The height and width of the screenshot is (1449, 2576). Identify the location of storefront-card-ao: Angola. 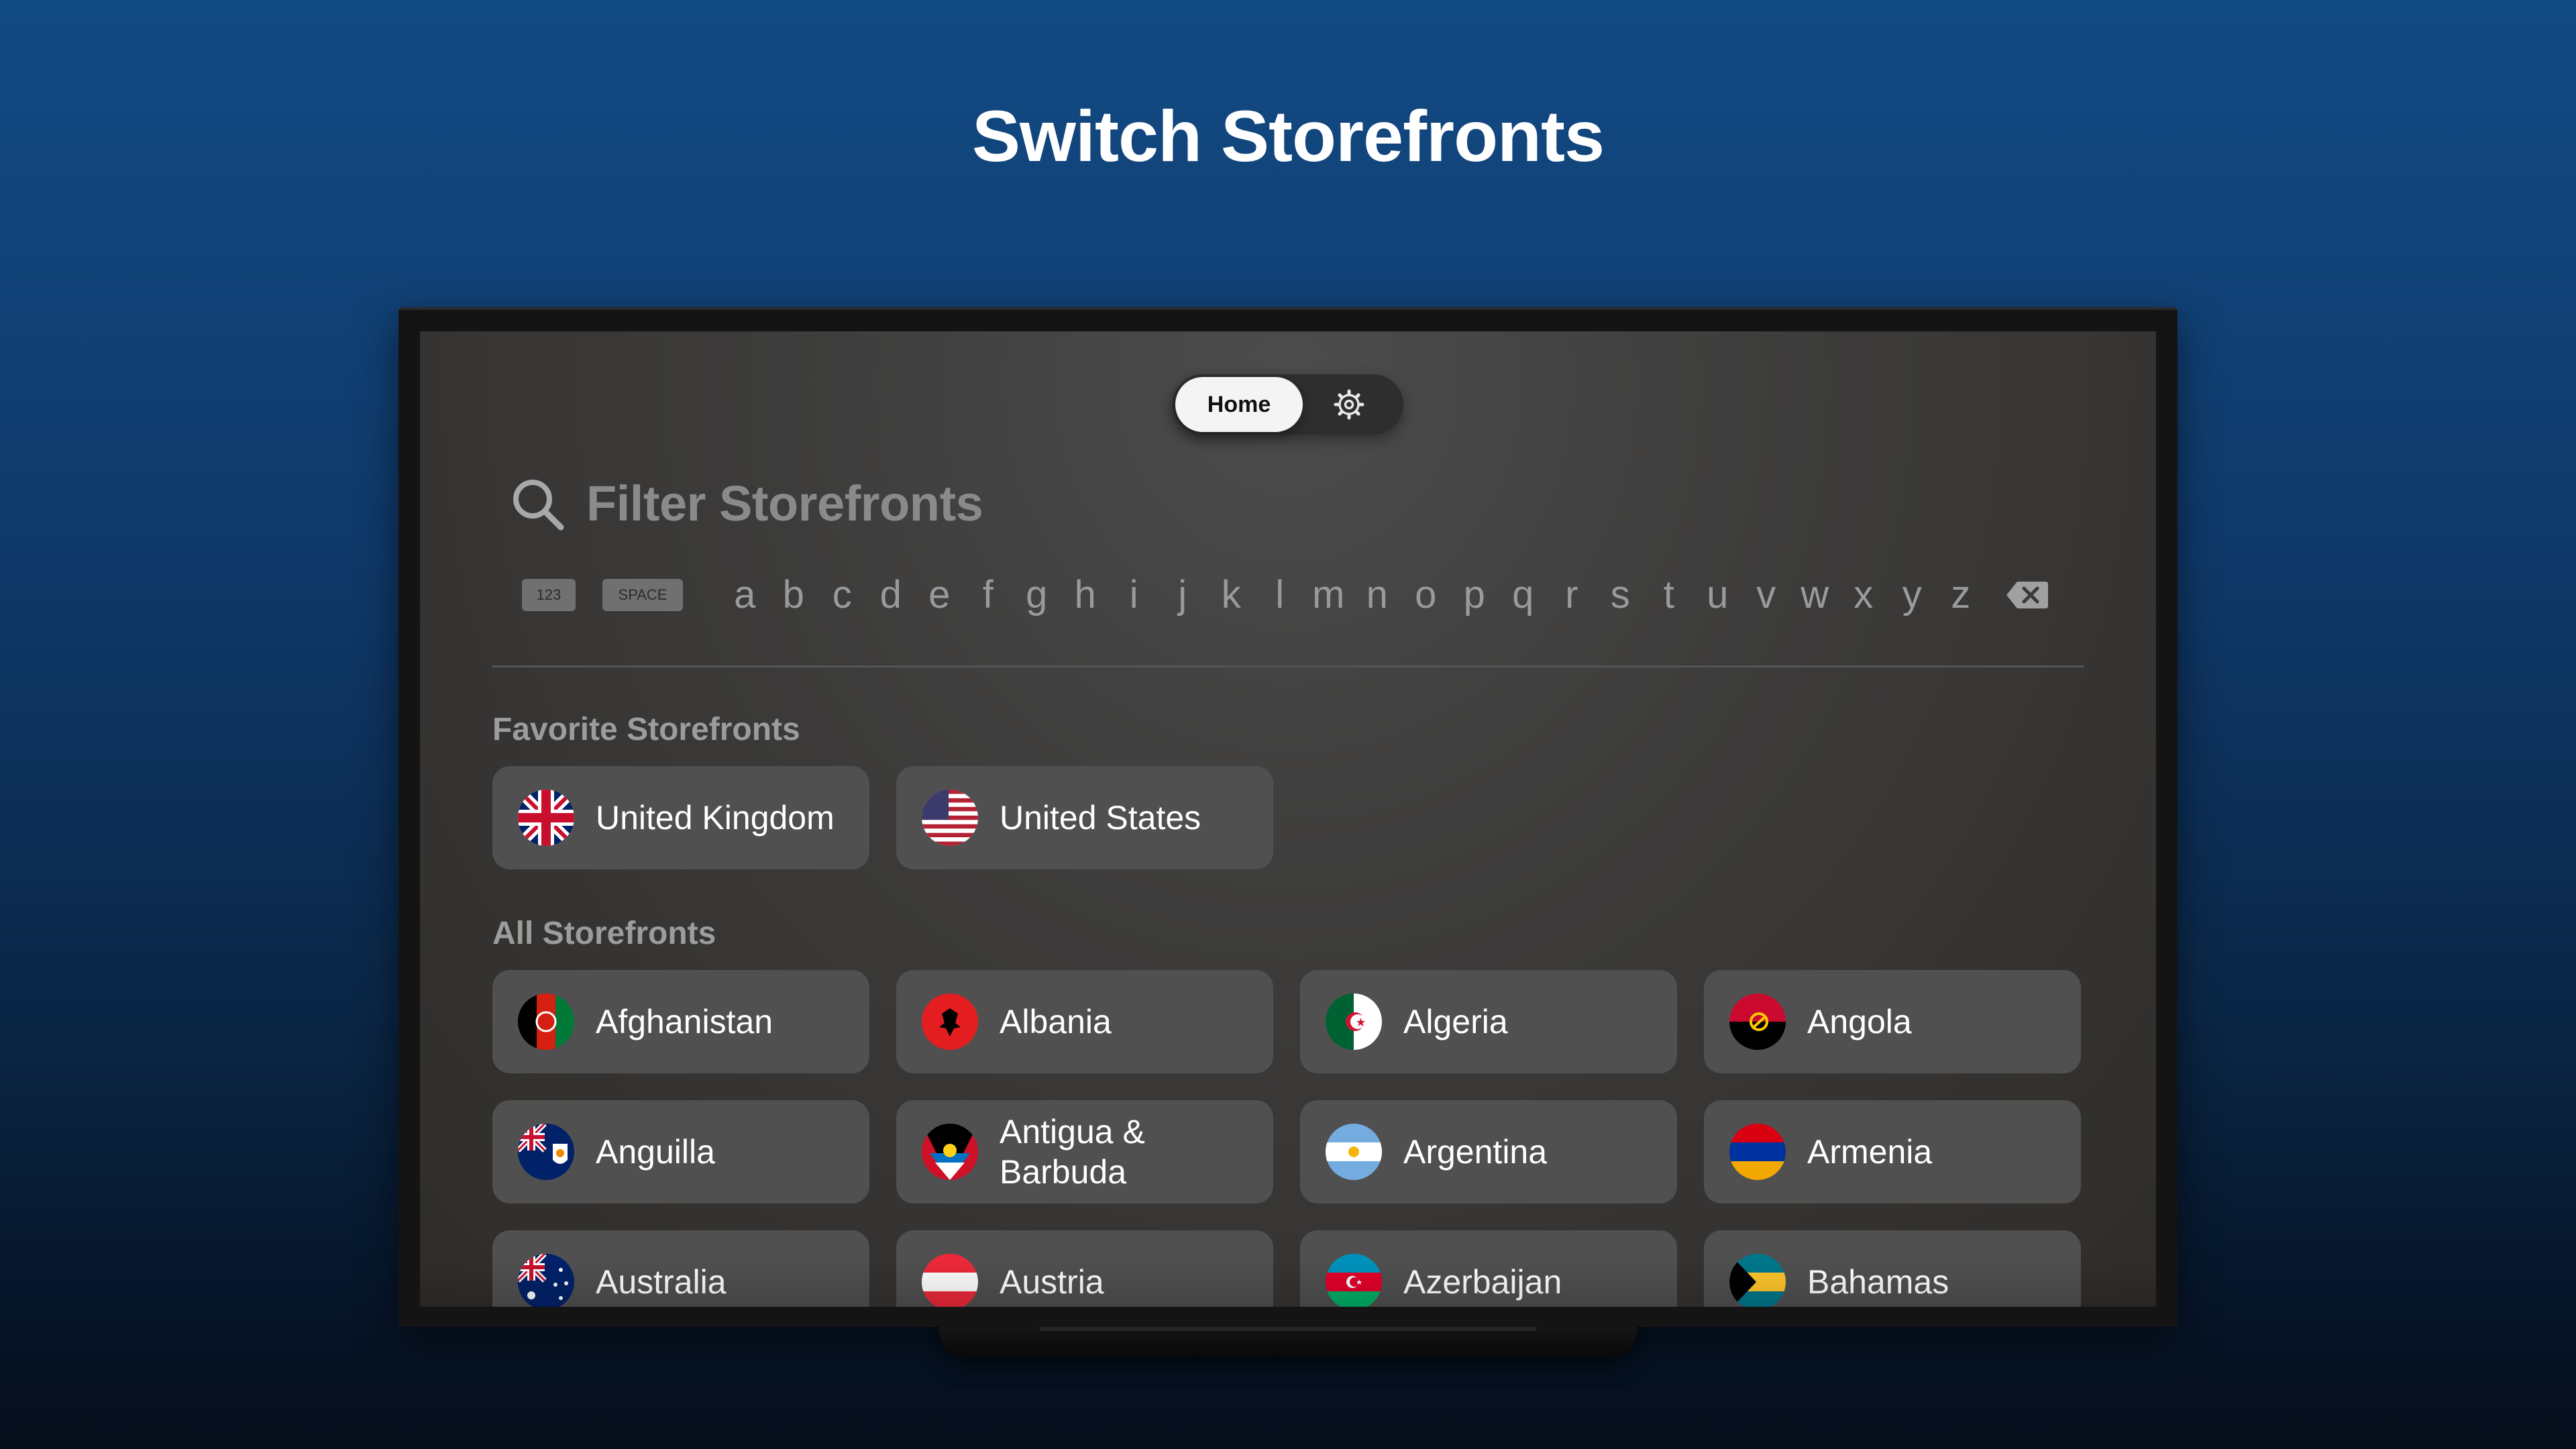
(1892, 1021).